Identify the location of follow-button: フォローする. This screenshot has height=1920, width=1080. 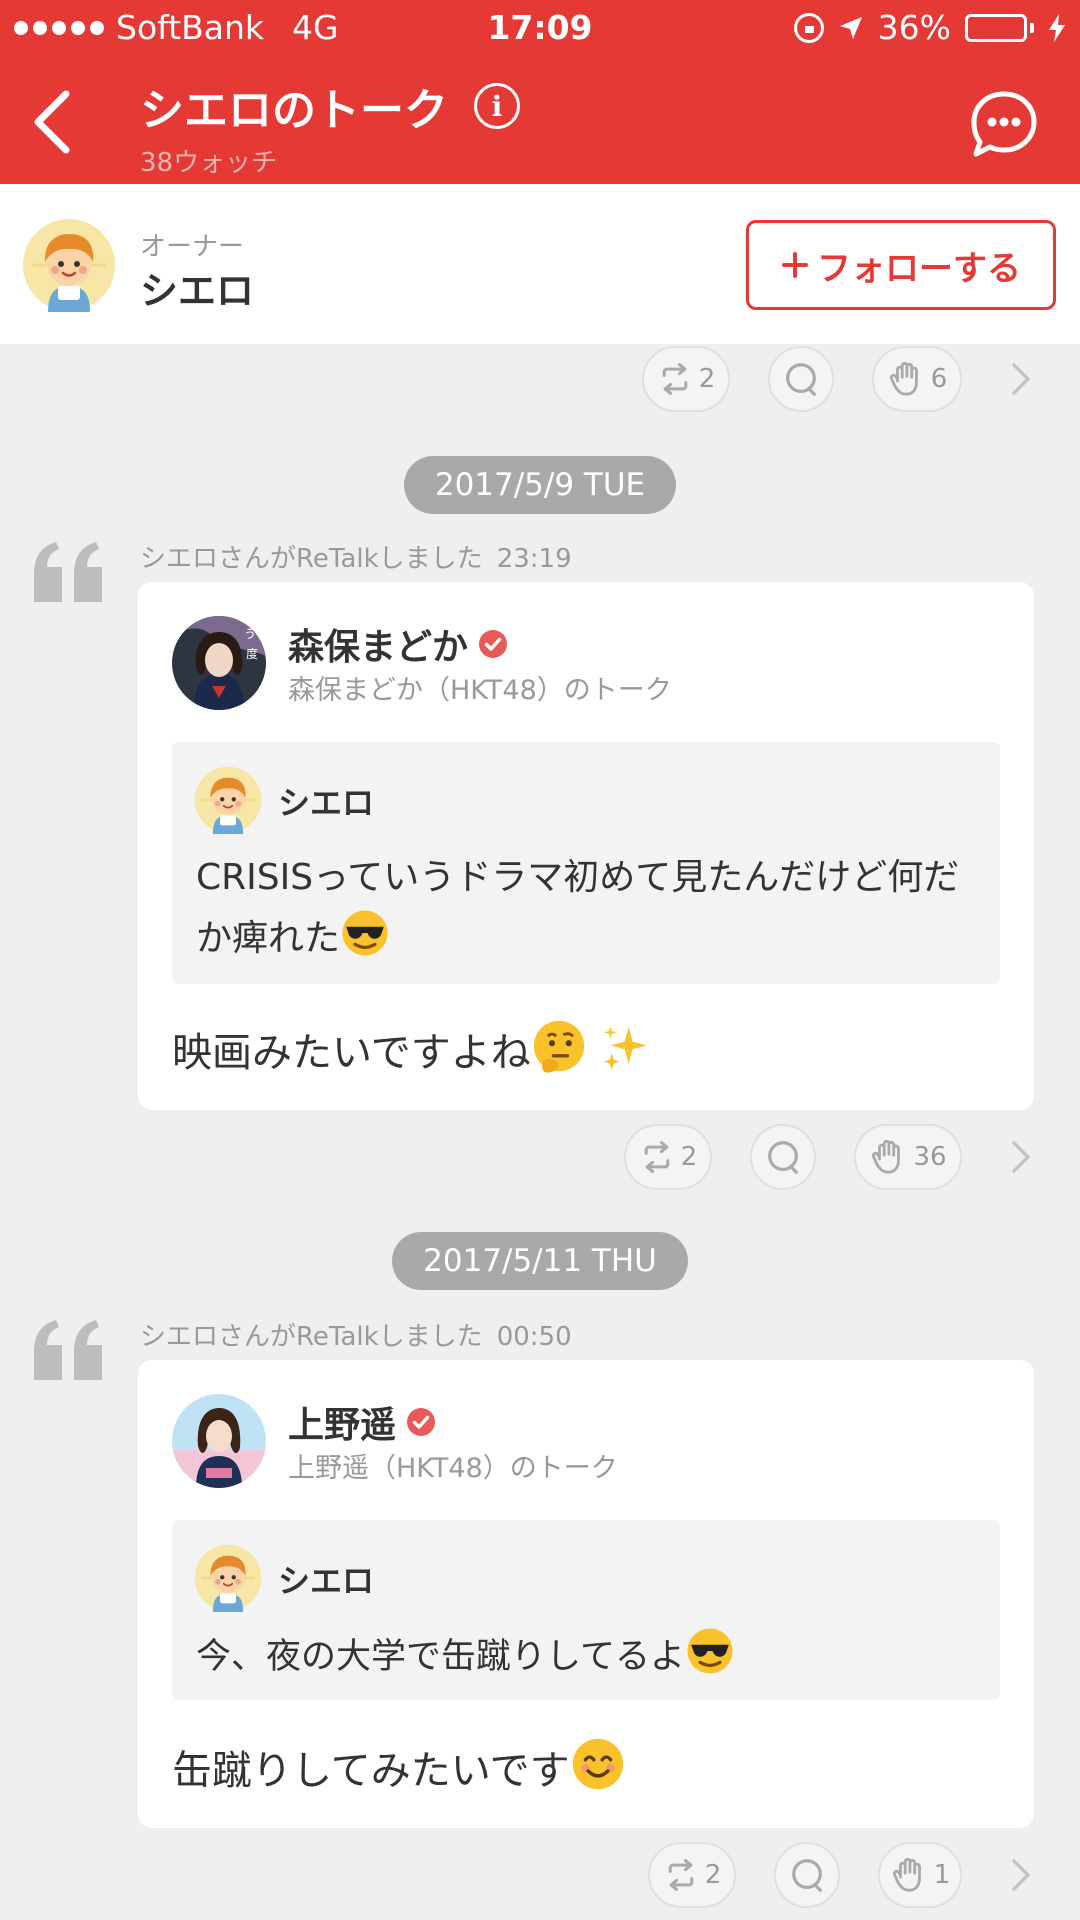
(901, 265).